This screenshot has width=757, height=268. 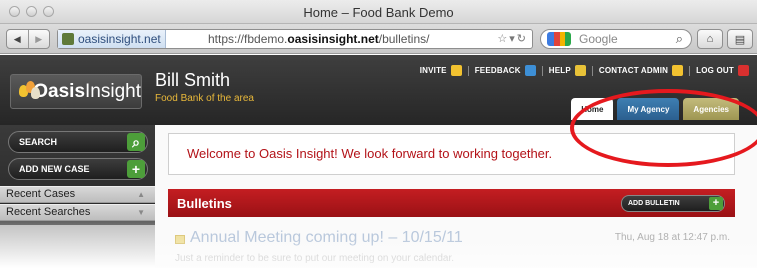 I want to click on add-bulletin-label: ADD BULLETIN, so click(x=654, y=203).